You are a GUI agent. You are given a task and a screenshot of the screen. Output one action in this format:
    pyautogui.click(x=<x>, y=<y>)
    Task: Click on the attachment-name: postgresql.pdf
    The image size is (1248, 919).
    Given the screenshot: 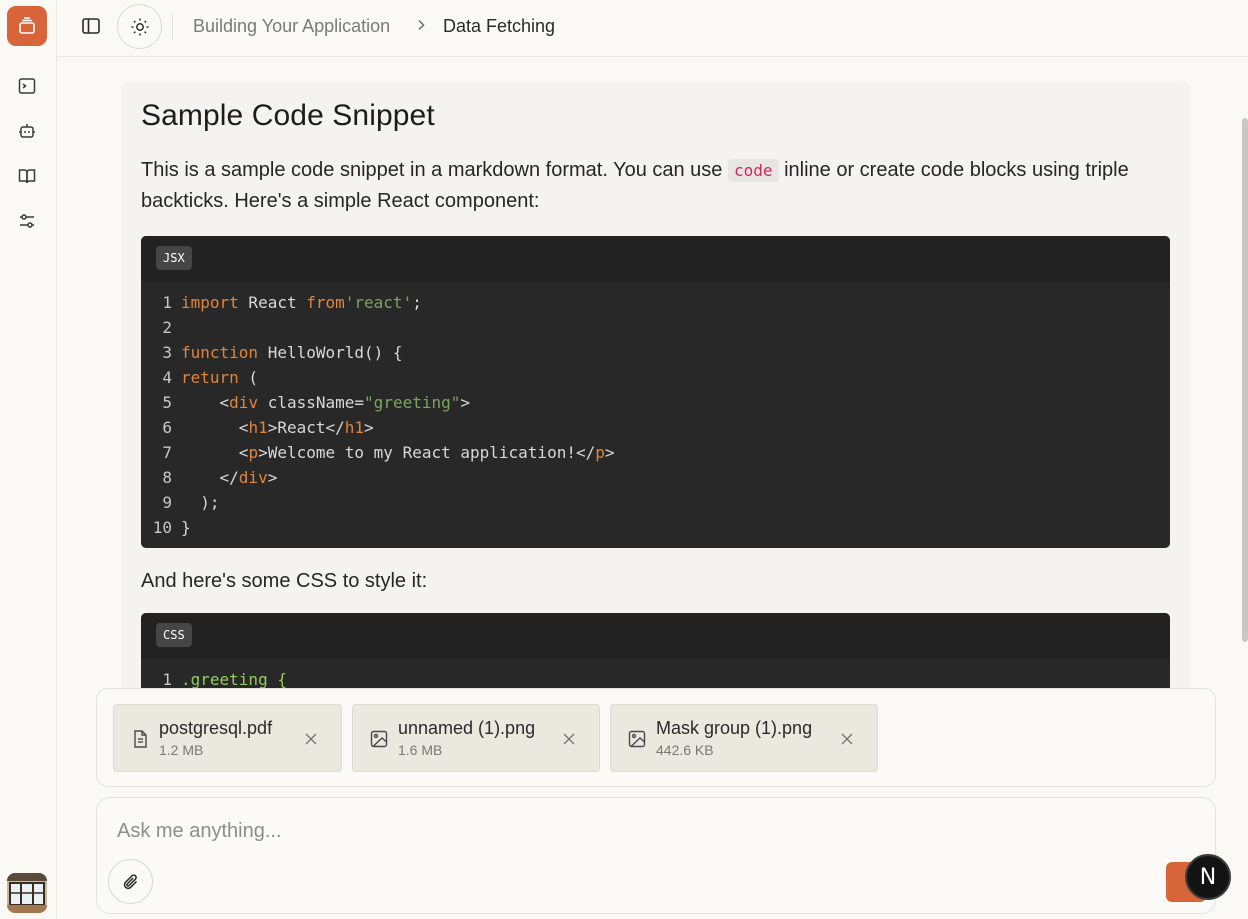 What is the action you would take?
    pyautogui.click(x=216, y=728)
    